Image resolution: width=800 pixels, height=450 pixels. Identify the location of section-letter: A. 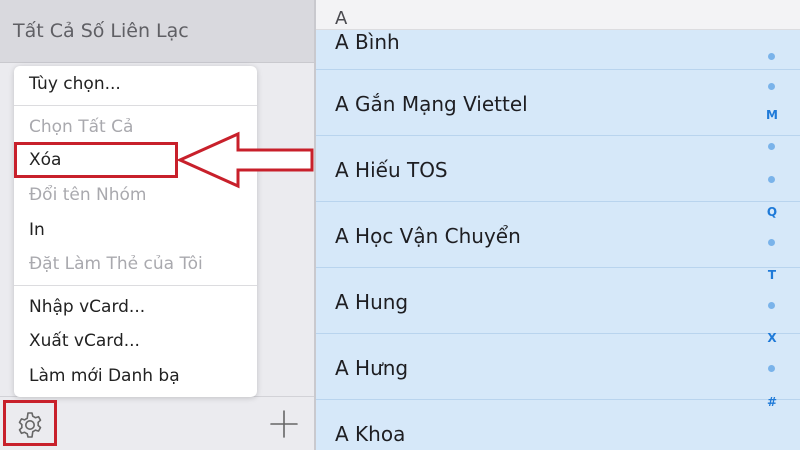
(341, 18).